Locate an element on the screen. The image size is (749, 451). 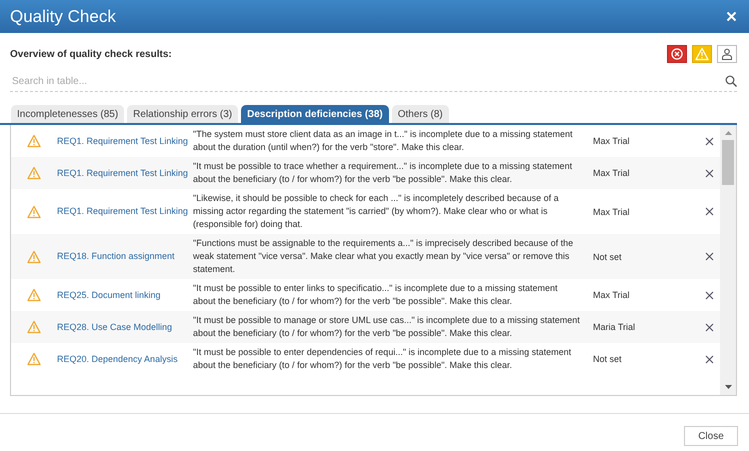
requirement-link: REQ18. Function assignment is located at coordinates (125, 256).